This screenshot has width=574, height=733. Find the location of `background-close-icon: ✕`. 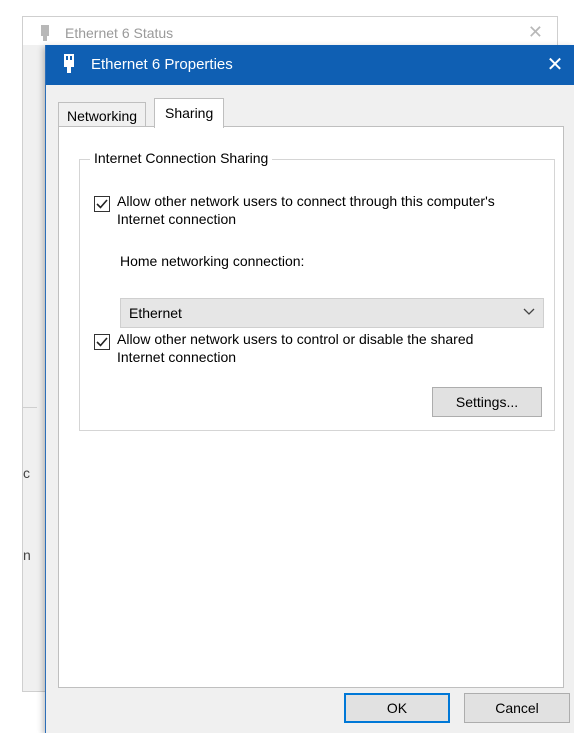

background-close-icon: ✕ is located at coordinates (535, 32).